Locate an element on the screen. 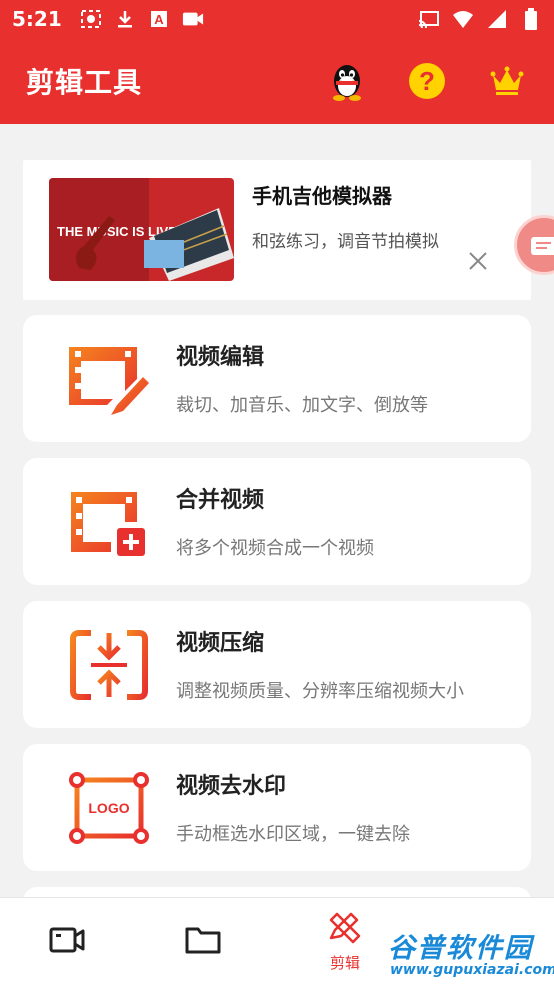  tab-files is located at coordinates (203, 941).